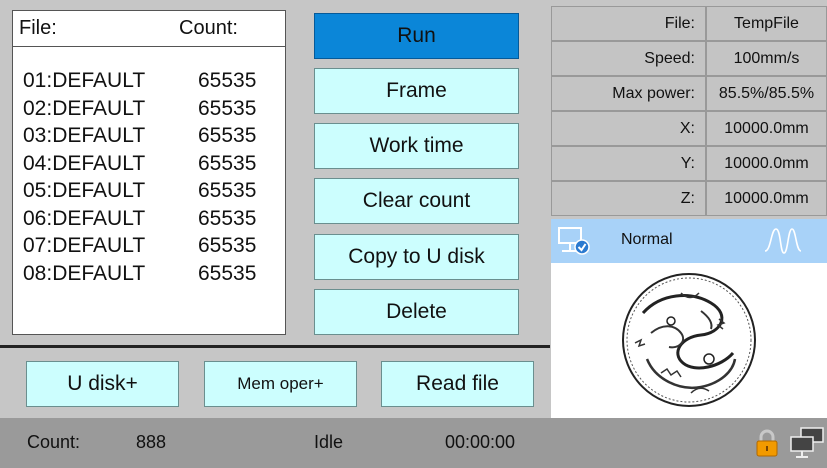 The image size is (827, 468). I want to click on info-y-label: Y:, so click(628, 163).